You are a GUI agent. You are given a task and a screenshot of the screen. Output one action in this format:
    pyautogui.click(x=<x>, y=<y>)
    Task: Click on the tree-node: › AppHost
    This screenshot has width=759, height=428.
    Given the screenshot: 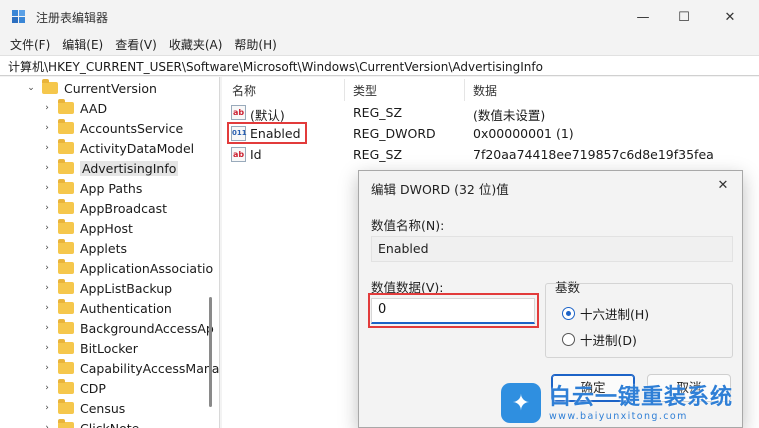 What is the action you would take?
    pyautogui.click(x=87, y=228)
    